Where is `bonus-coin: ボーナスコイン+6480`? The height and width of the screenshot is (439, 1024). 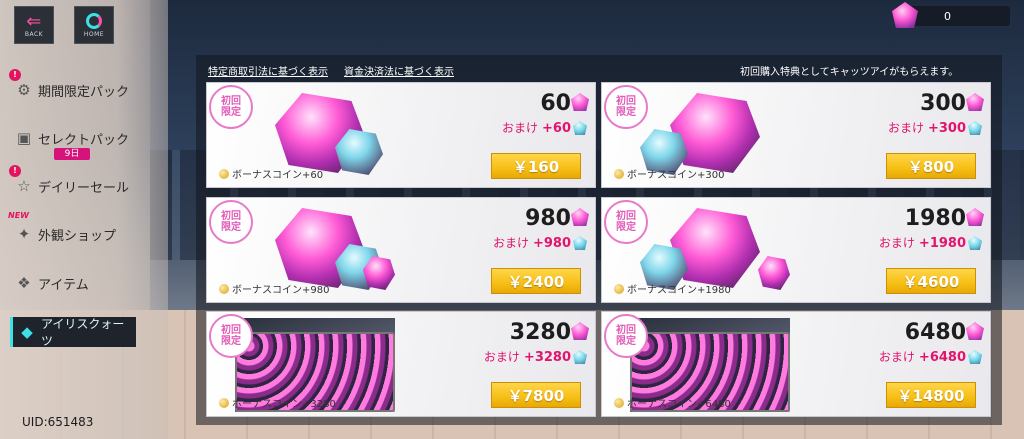
bonus-coin: ボーナスコイン+6480 is located at coordinates (672, 402).